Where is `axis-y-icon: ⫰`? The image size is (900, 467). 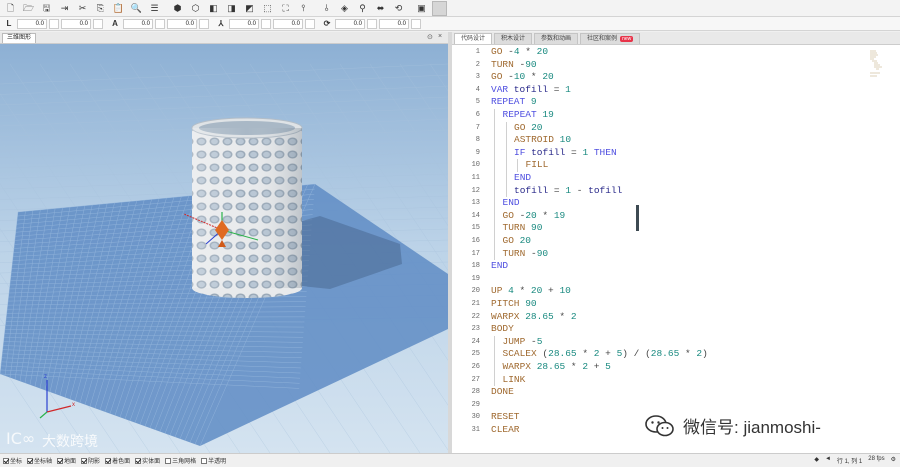
axis-y-icon: ⫰ is located at coordinates (326, 8).